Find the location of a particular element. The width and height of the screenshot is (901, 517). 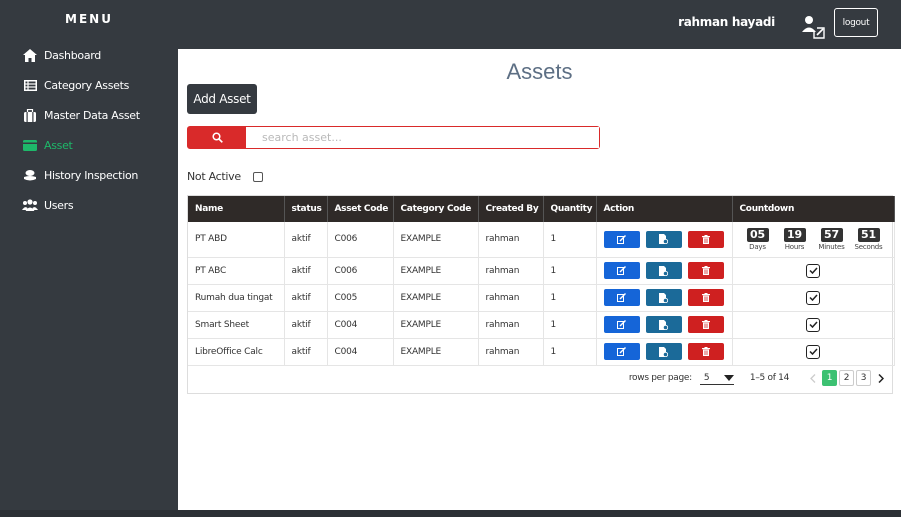

countdown-label: Hours is located at coordinates (794, 246).